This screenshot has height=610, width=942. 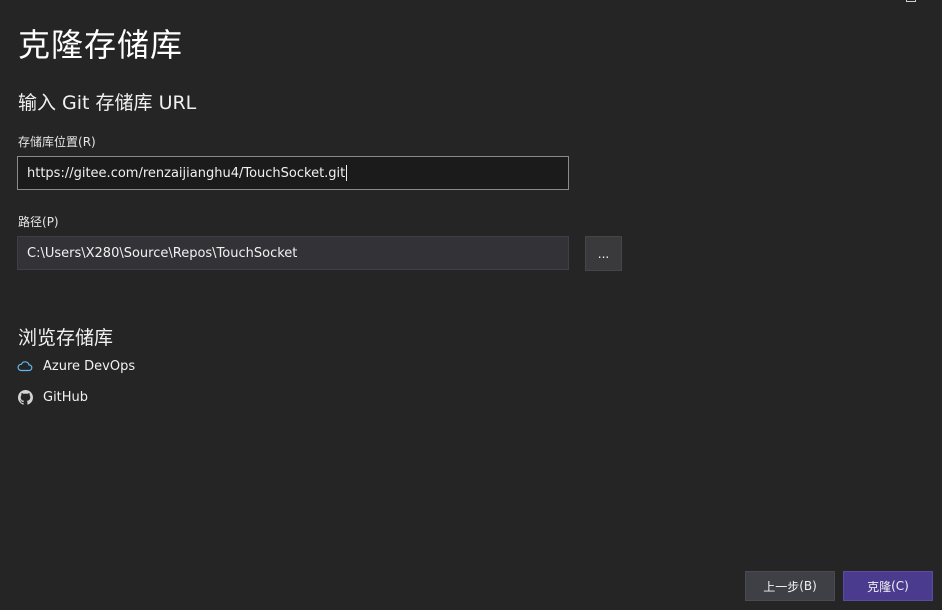 What do you see at coordinates (66, 338) in the screenshot?
I see `browse-repos-heading: 浏览存储库` at bounding box center [66, 338].